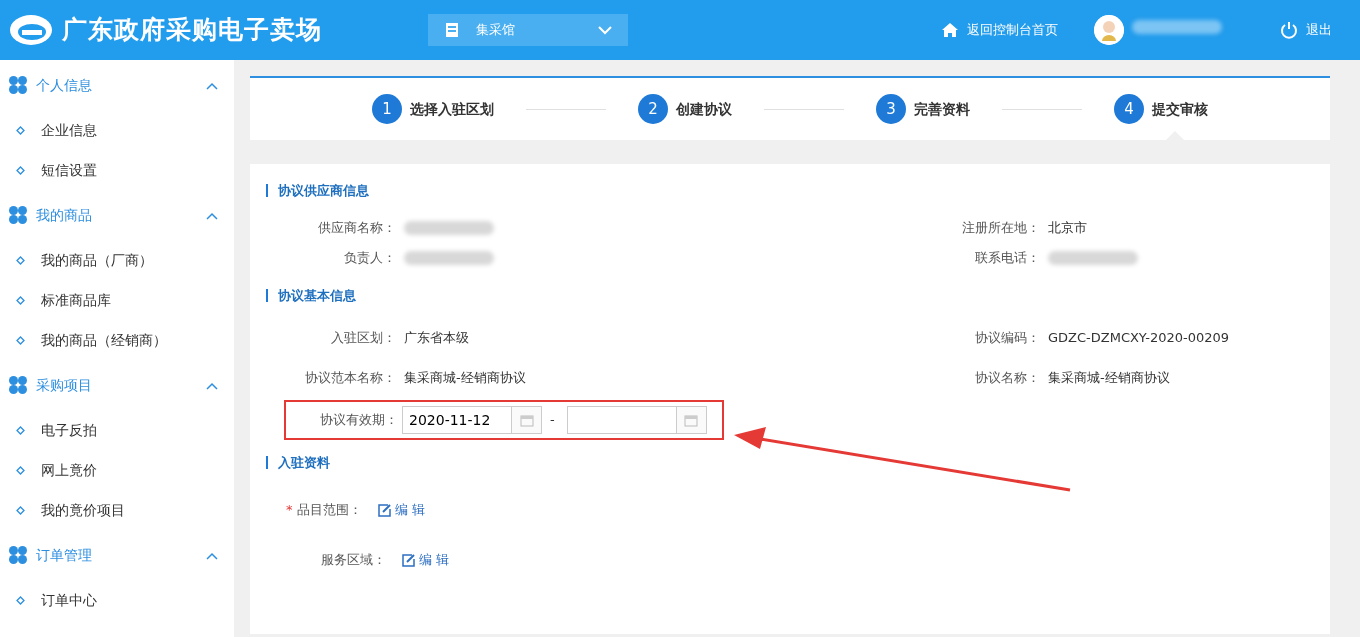 This screenshot has width=1360, height=637. What do you see at coordinates (117, 340) in the screenshot?
I see `sidebar-item: 我的商品（经销商）` at bounding box center [117, 340].